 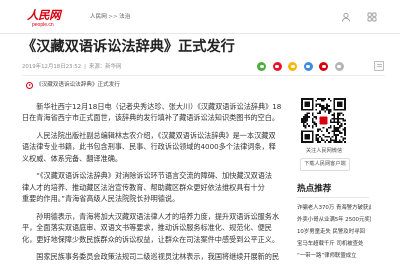 I want to click on user-icon, so click(x=346, y=17).